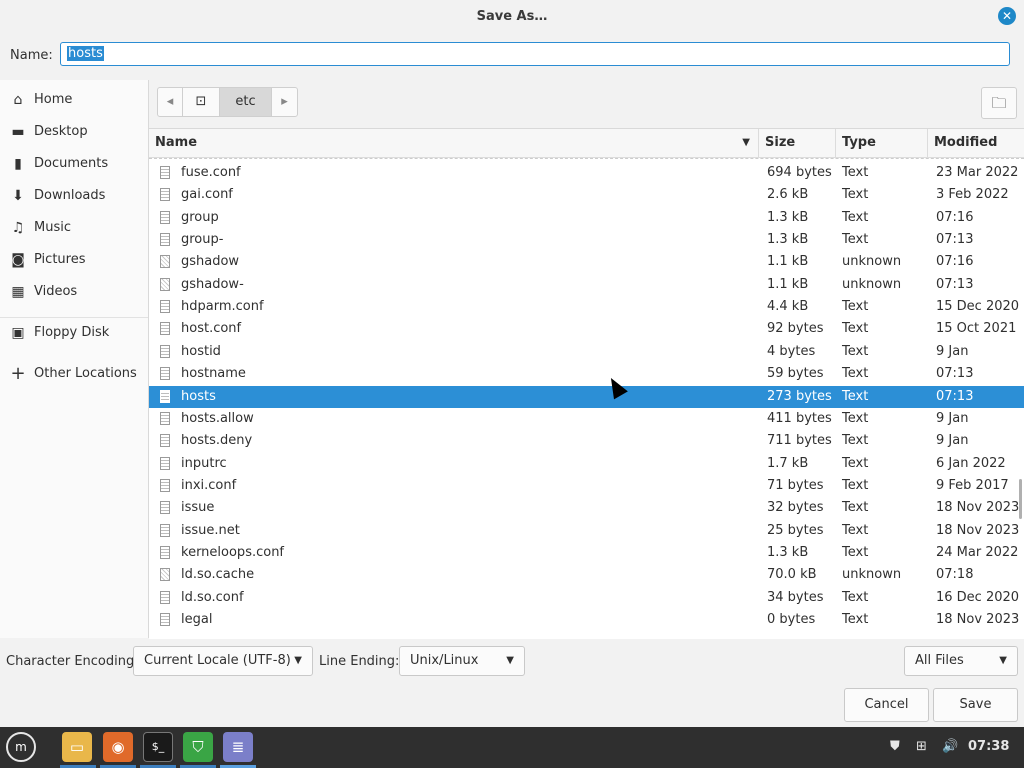 The height and width of the screenshot is (768, 1024). I want to click on file-row: kerneloops.conf 1.3 kB Text 24 Mar 2022, so click(586, 553).